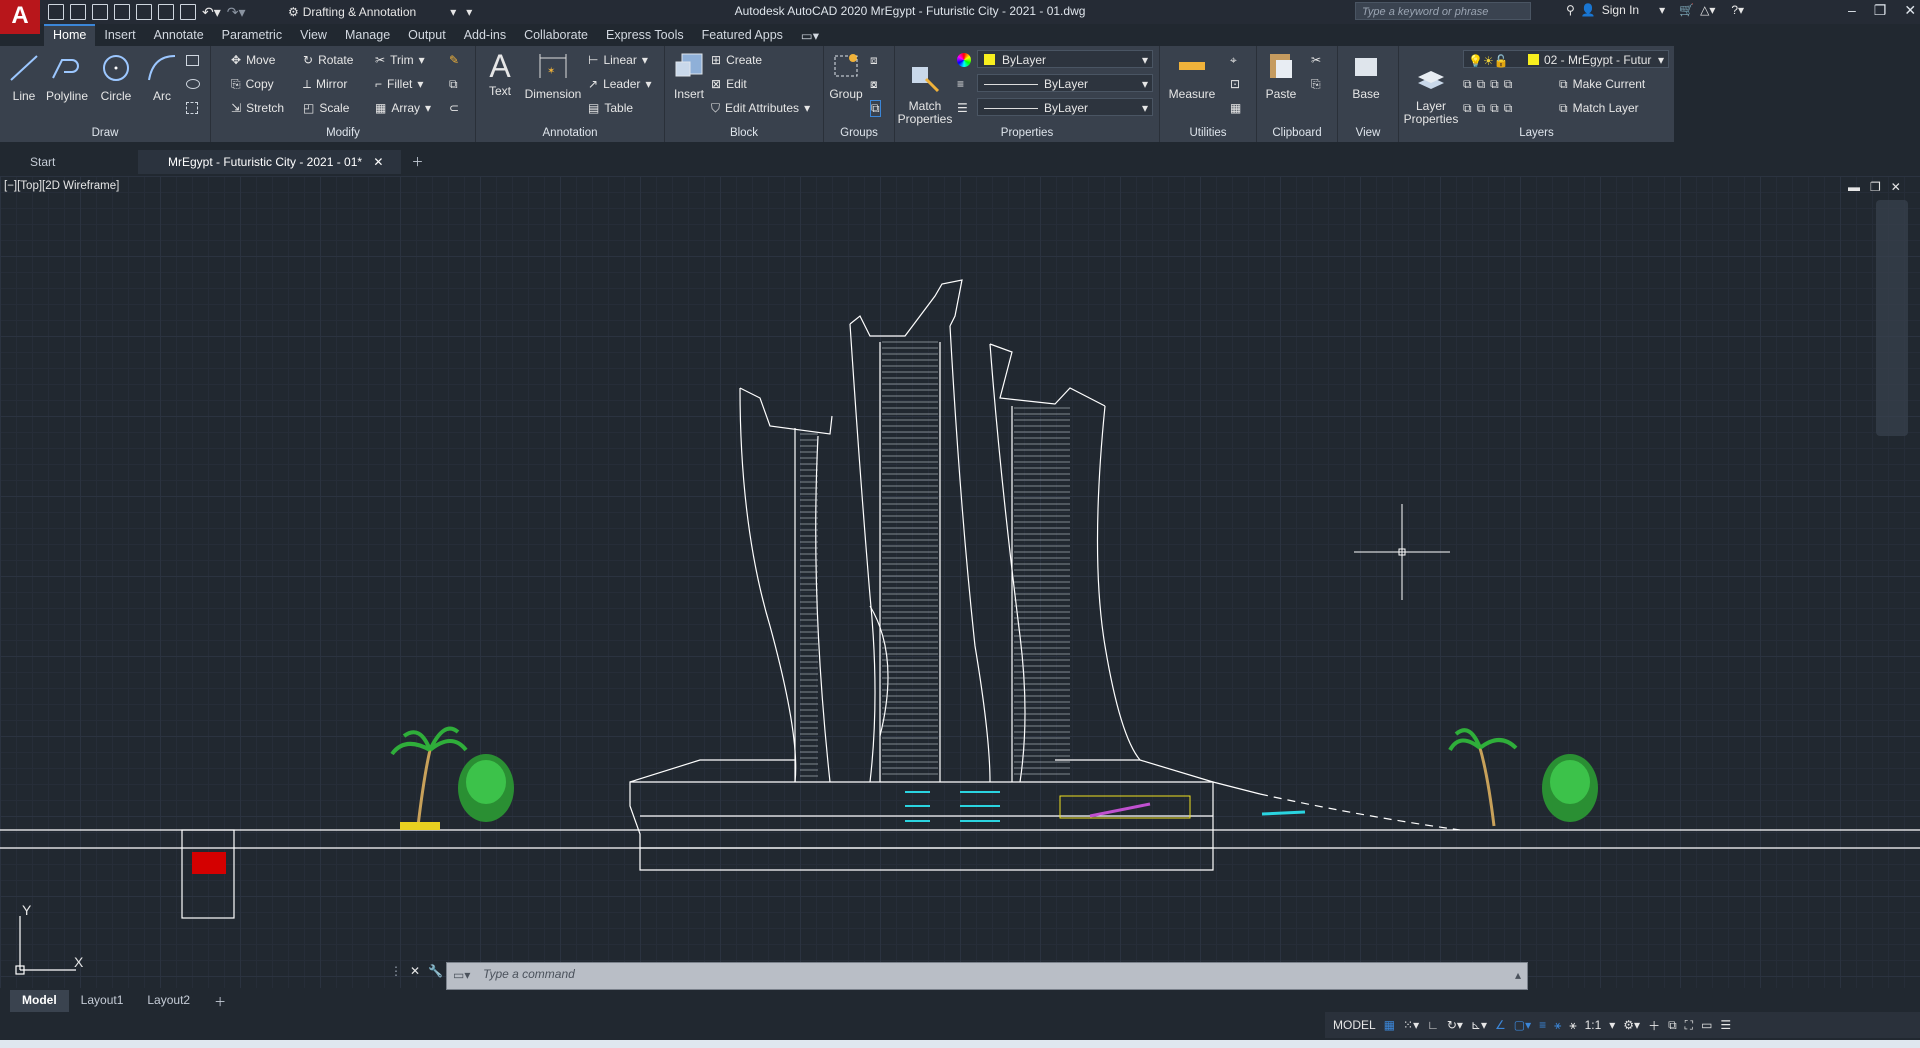 The image size is (1920, 1048). What do you see at coordinates (925, 94) in the screenshot?
I see `match-properties-button: Match Properties` at bounding box center [925, 94].